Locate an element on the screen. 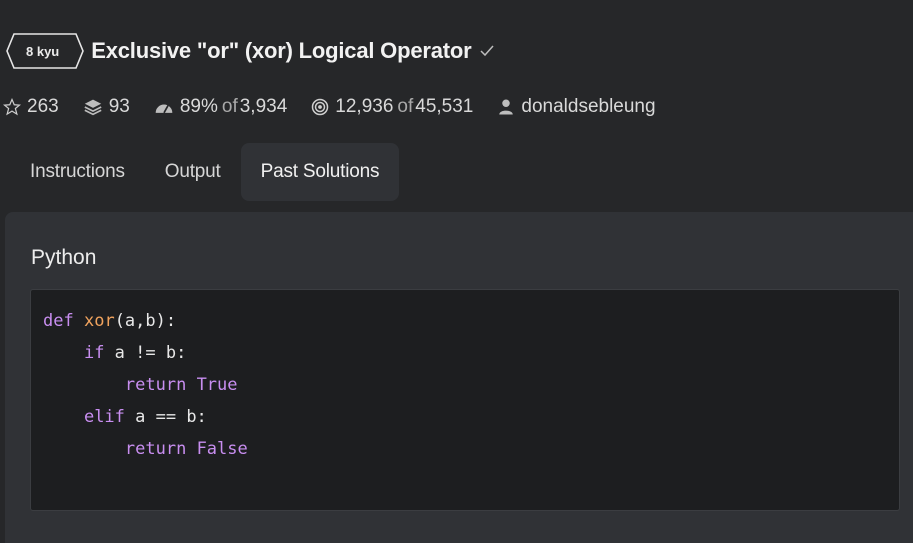 This screenshot has height=543, width=913. votes-count: 3,934 is located at coordinates (263, 106).